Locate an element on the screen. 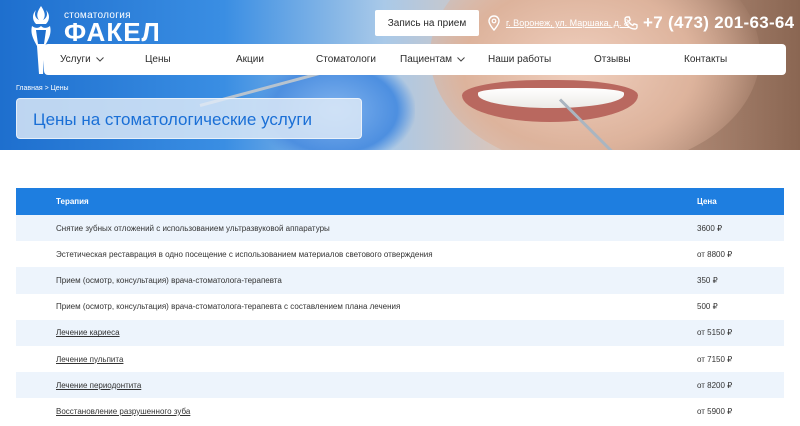 The image size is (800, 426). nav-item-patients: Пациентам is located at coordinates (432, 59).